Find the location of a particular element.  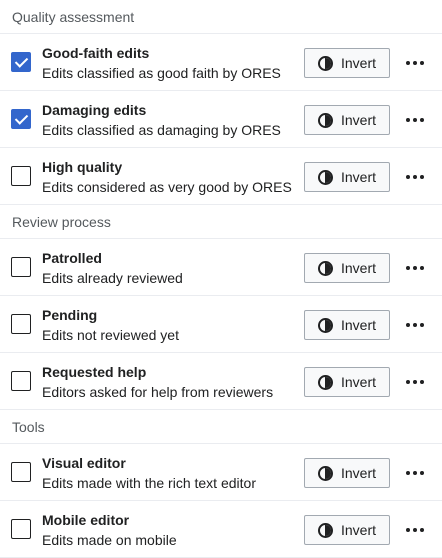

filter-title: Requested help is located at coordinates (157, 372).